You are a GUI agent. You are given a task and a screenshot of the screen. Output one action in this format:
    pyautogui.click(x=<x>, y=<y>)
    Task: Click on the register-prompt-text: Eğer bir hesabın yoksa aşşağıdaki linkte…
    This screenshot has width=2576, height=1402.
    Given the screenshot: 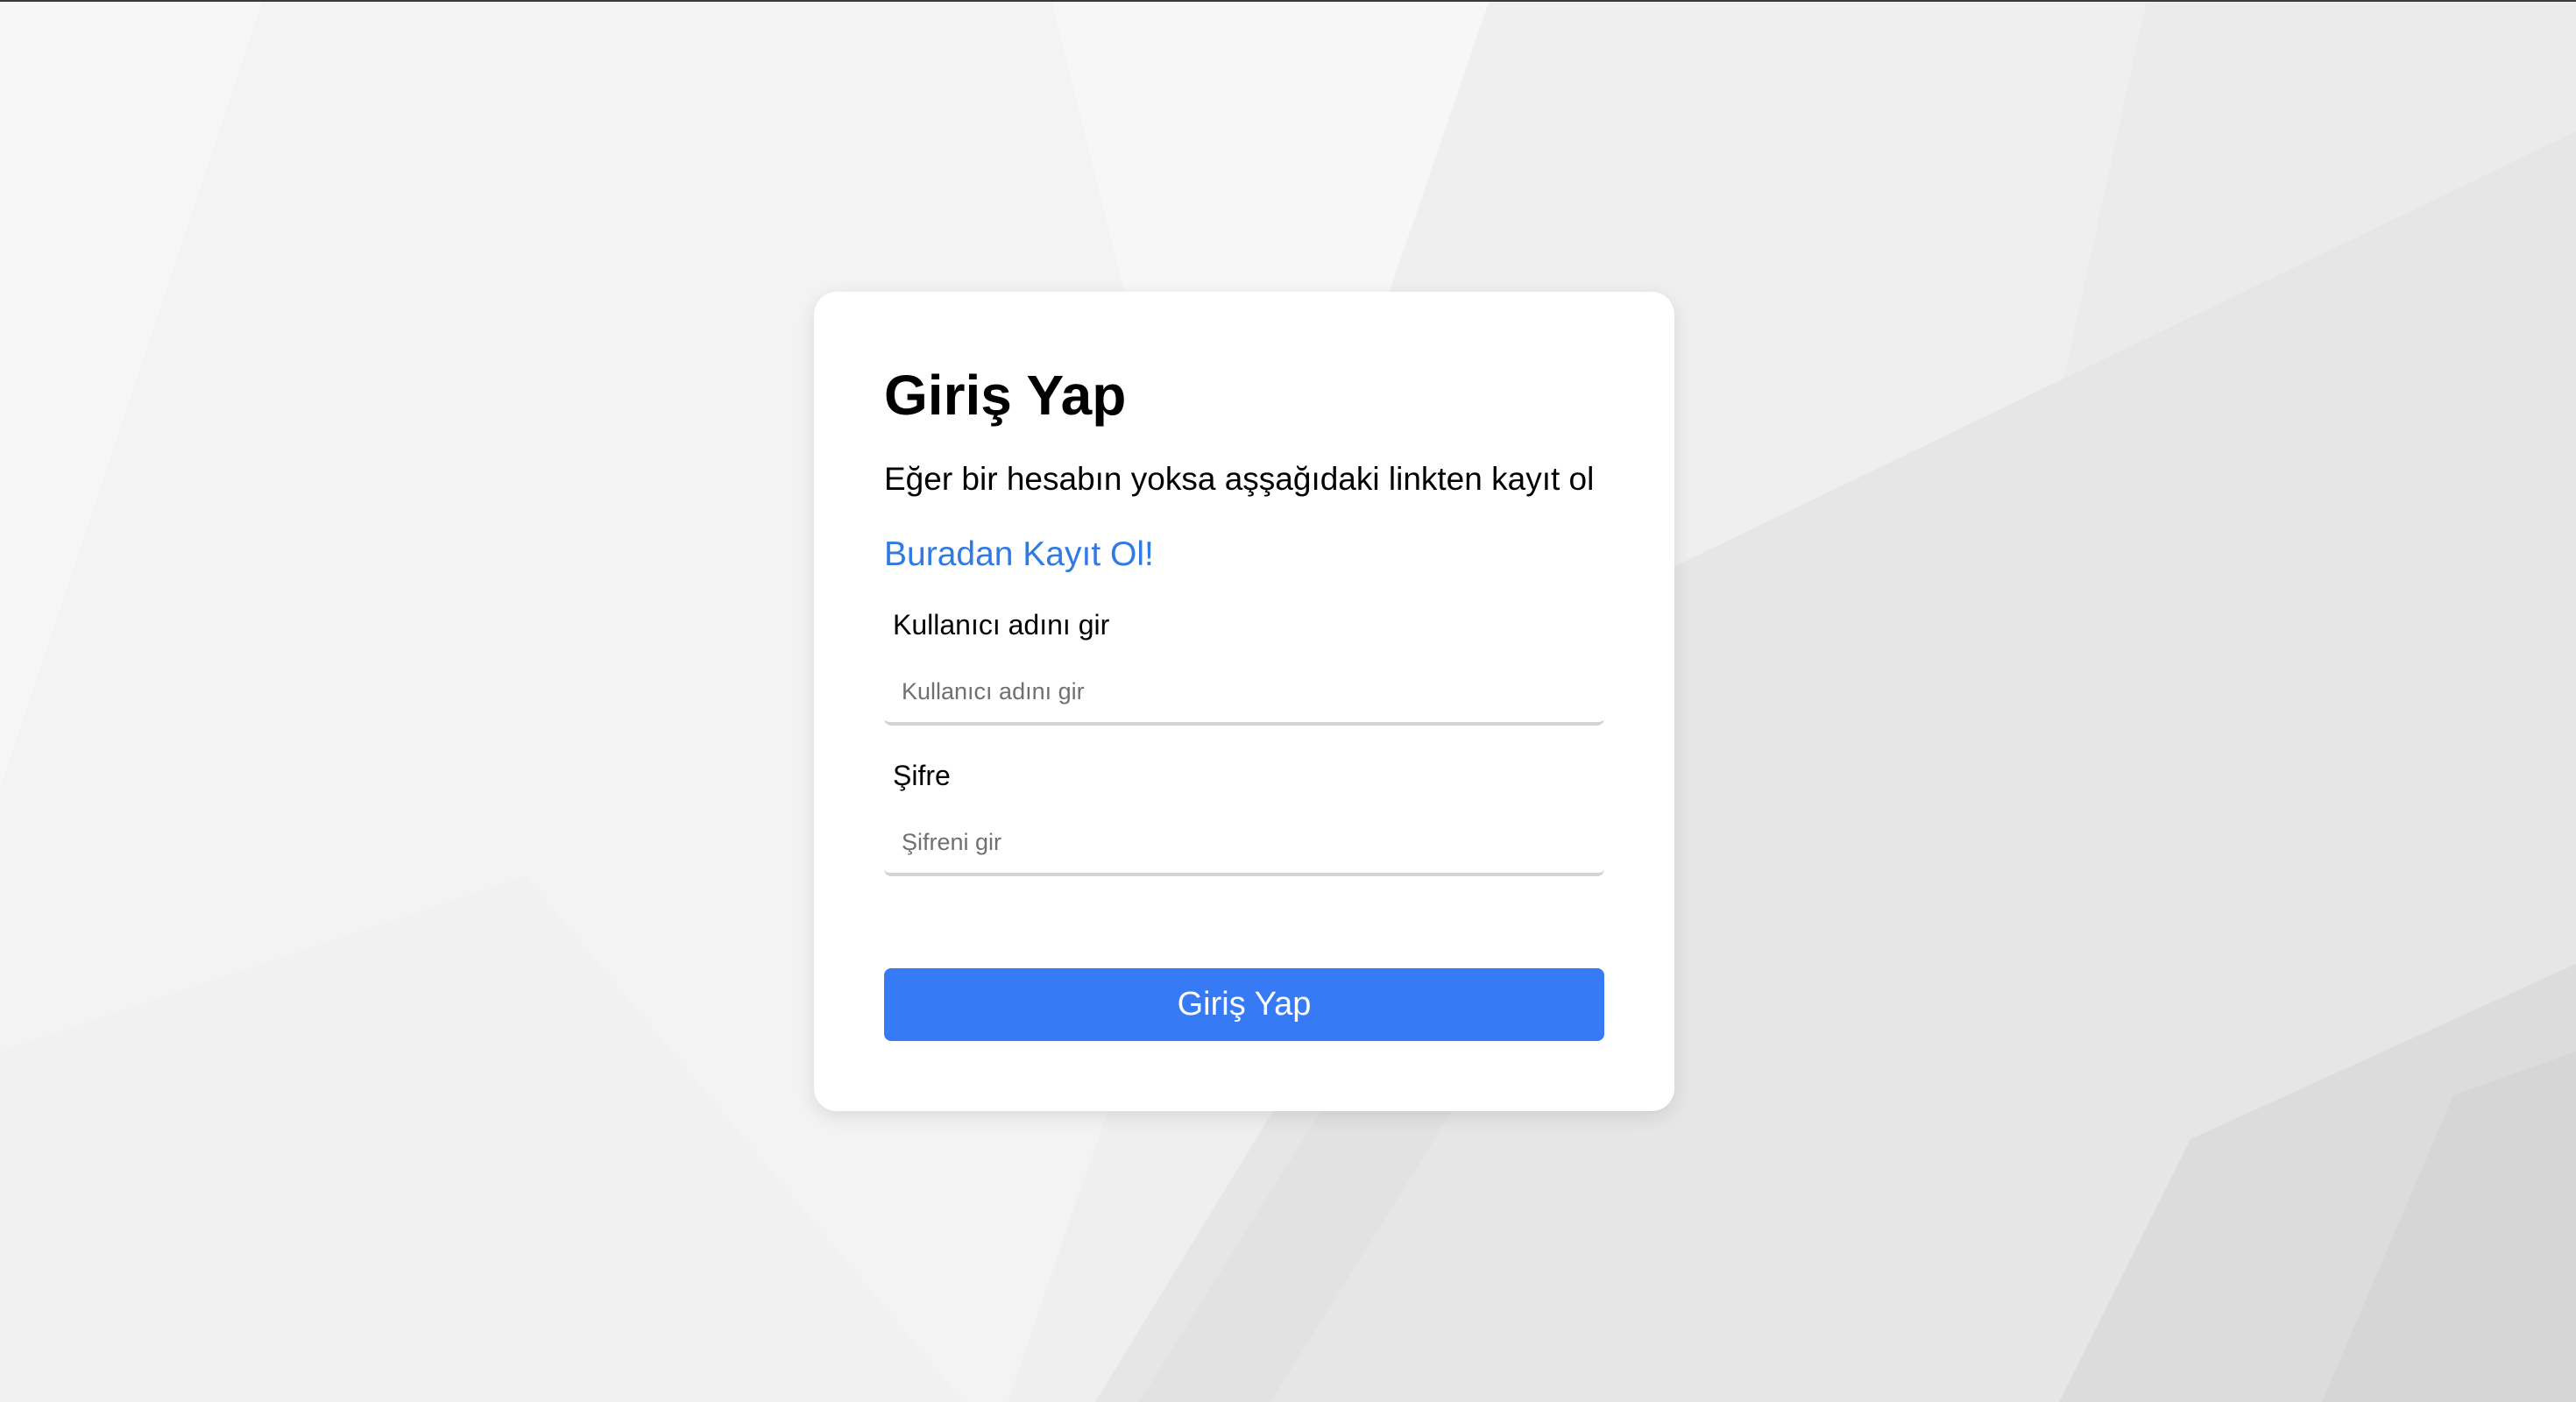 What is the action you would take?
    pyautogui.click(x=1239, y=479)
    